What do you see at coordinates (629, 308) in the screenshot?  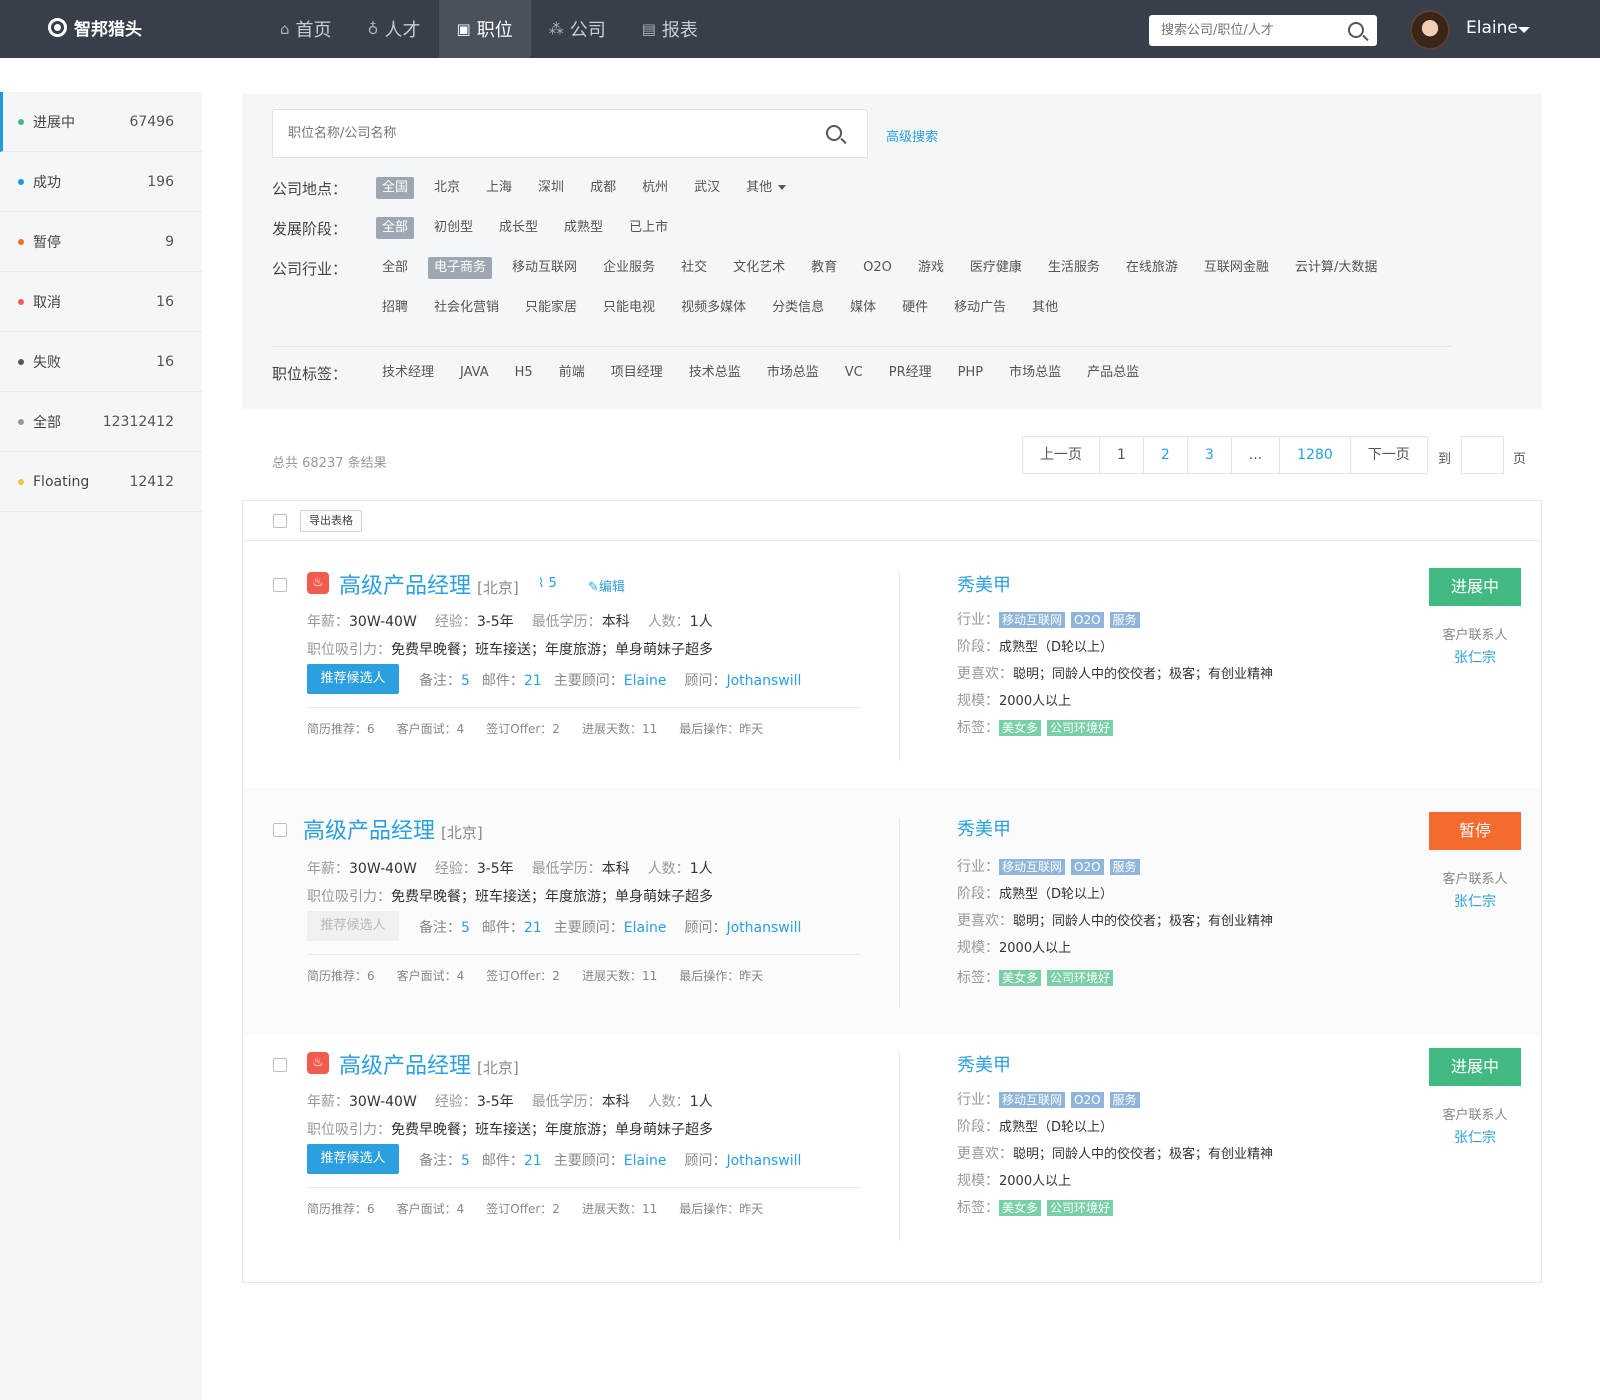 I see `filter-option-industry: 只能电视` at bounding box center [629, 308].